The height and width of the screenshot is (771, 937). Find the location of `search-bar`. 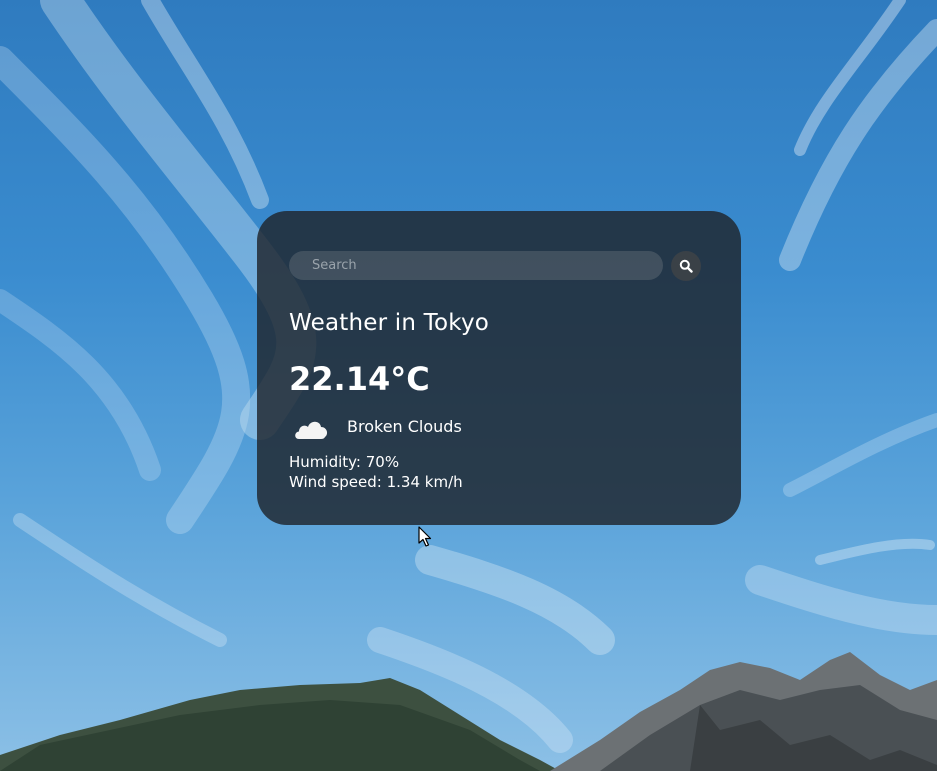

search-bar is located at coordinates (496, 266).